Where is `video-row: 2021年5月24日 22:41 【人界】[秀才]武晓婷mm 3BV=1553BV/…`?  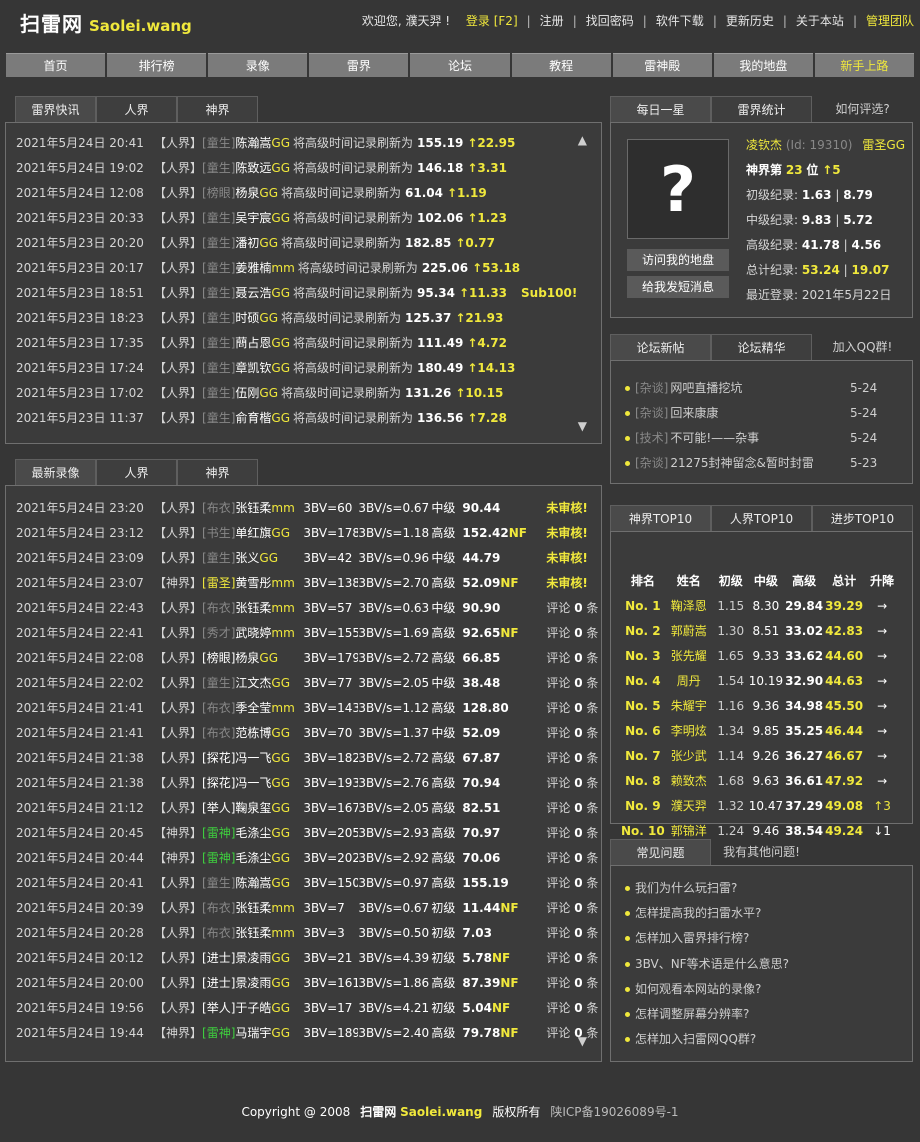 video-row: 2021年5月24日 22:41 【人界】[秀才]武晓婷mm 3BV=1553BV/… is located at coordinates (307, 633).